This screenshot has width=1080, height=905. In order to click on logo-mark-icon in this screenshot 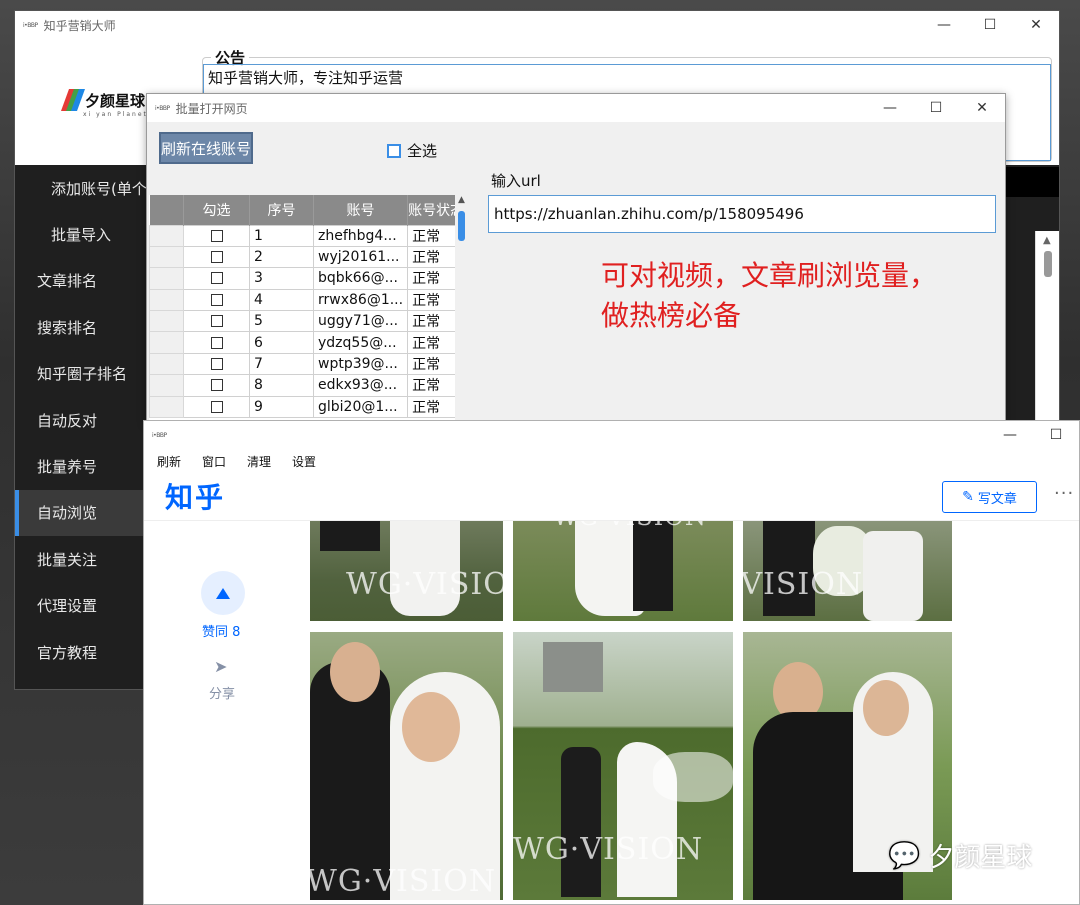, I will do `click(73, 100)`.